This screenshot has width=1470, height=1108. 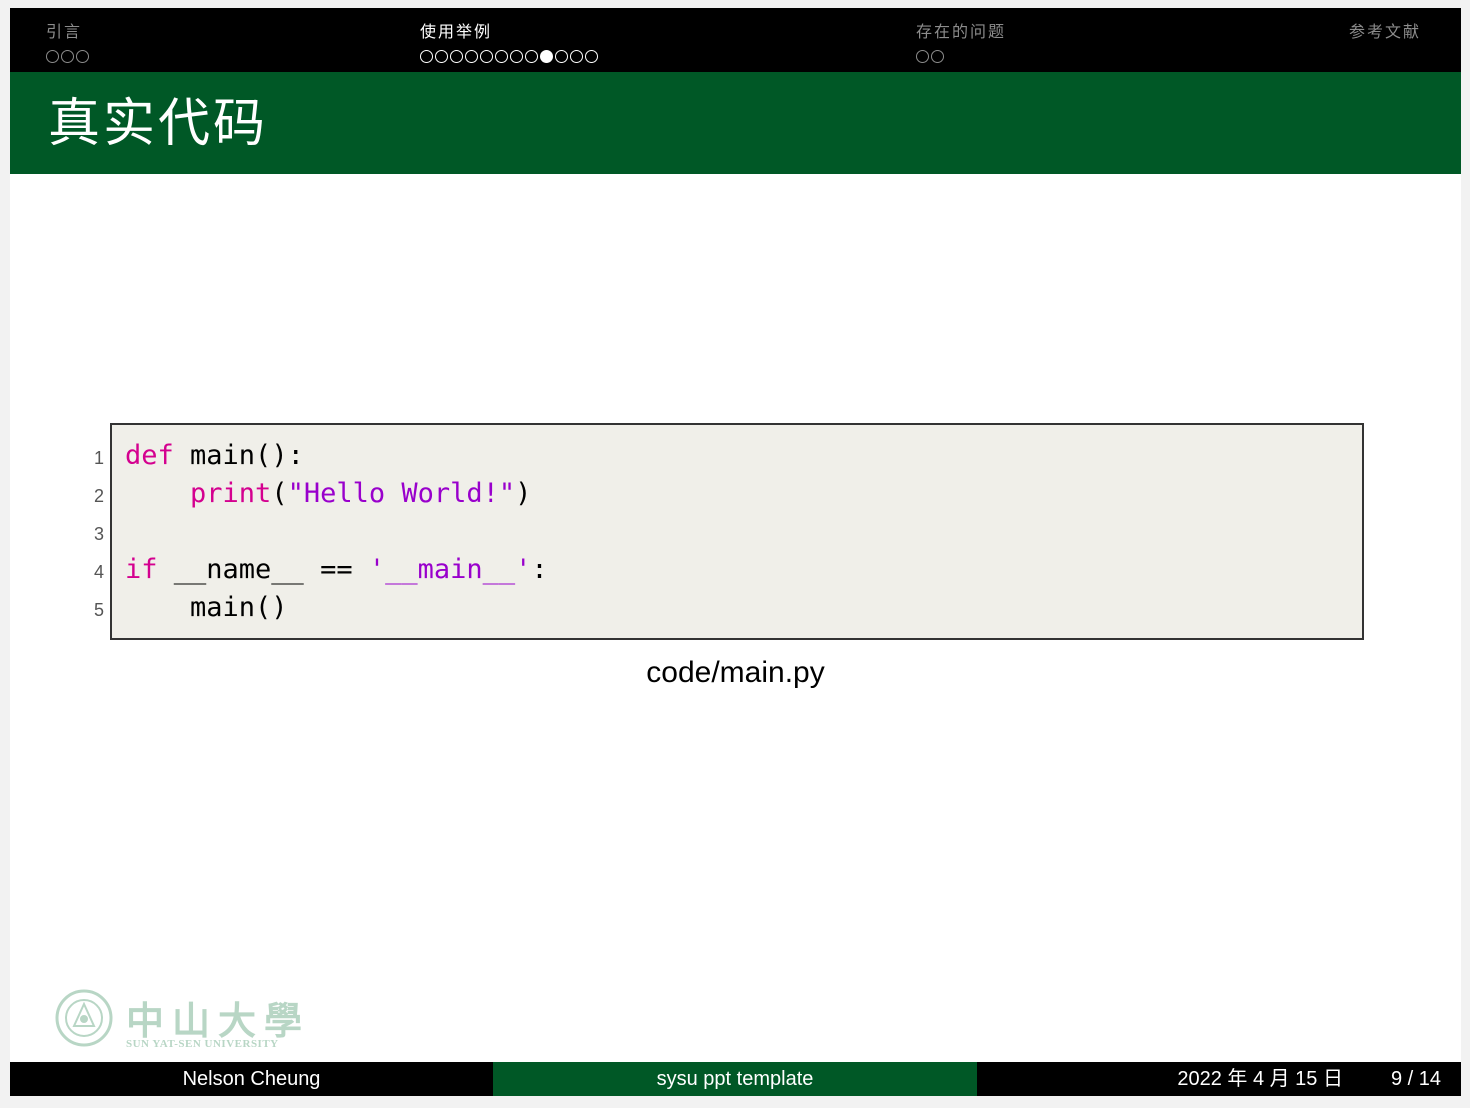 I want to click on footer-info: 2022 年 4 月 15 日 9 / 14, so click(x=1219, y=1079).